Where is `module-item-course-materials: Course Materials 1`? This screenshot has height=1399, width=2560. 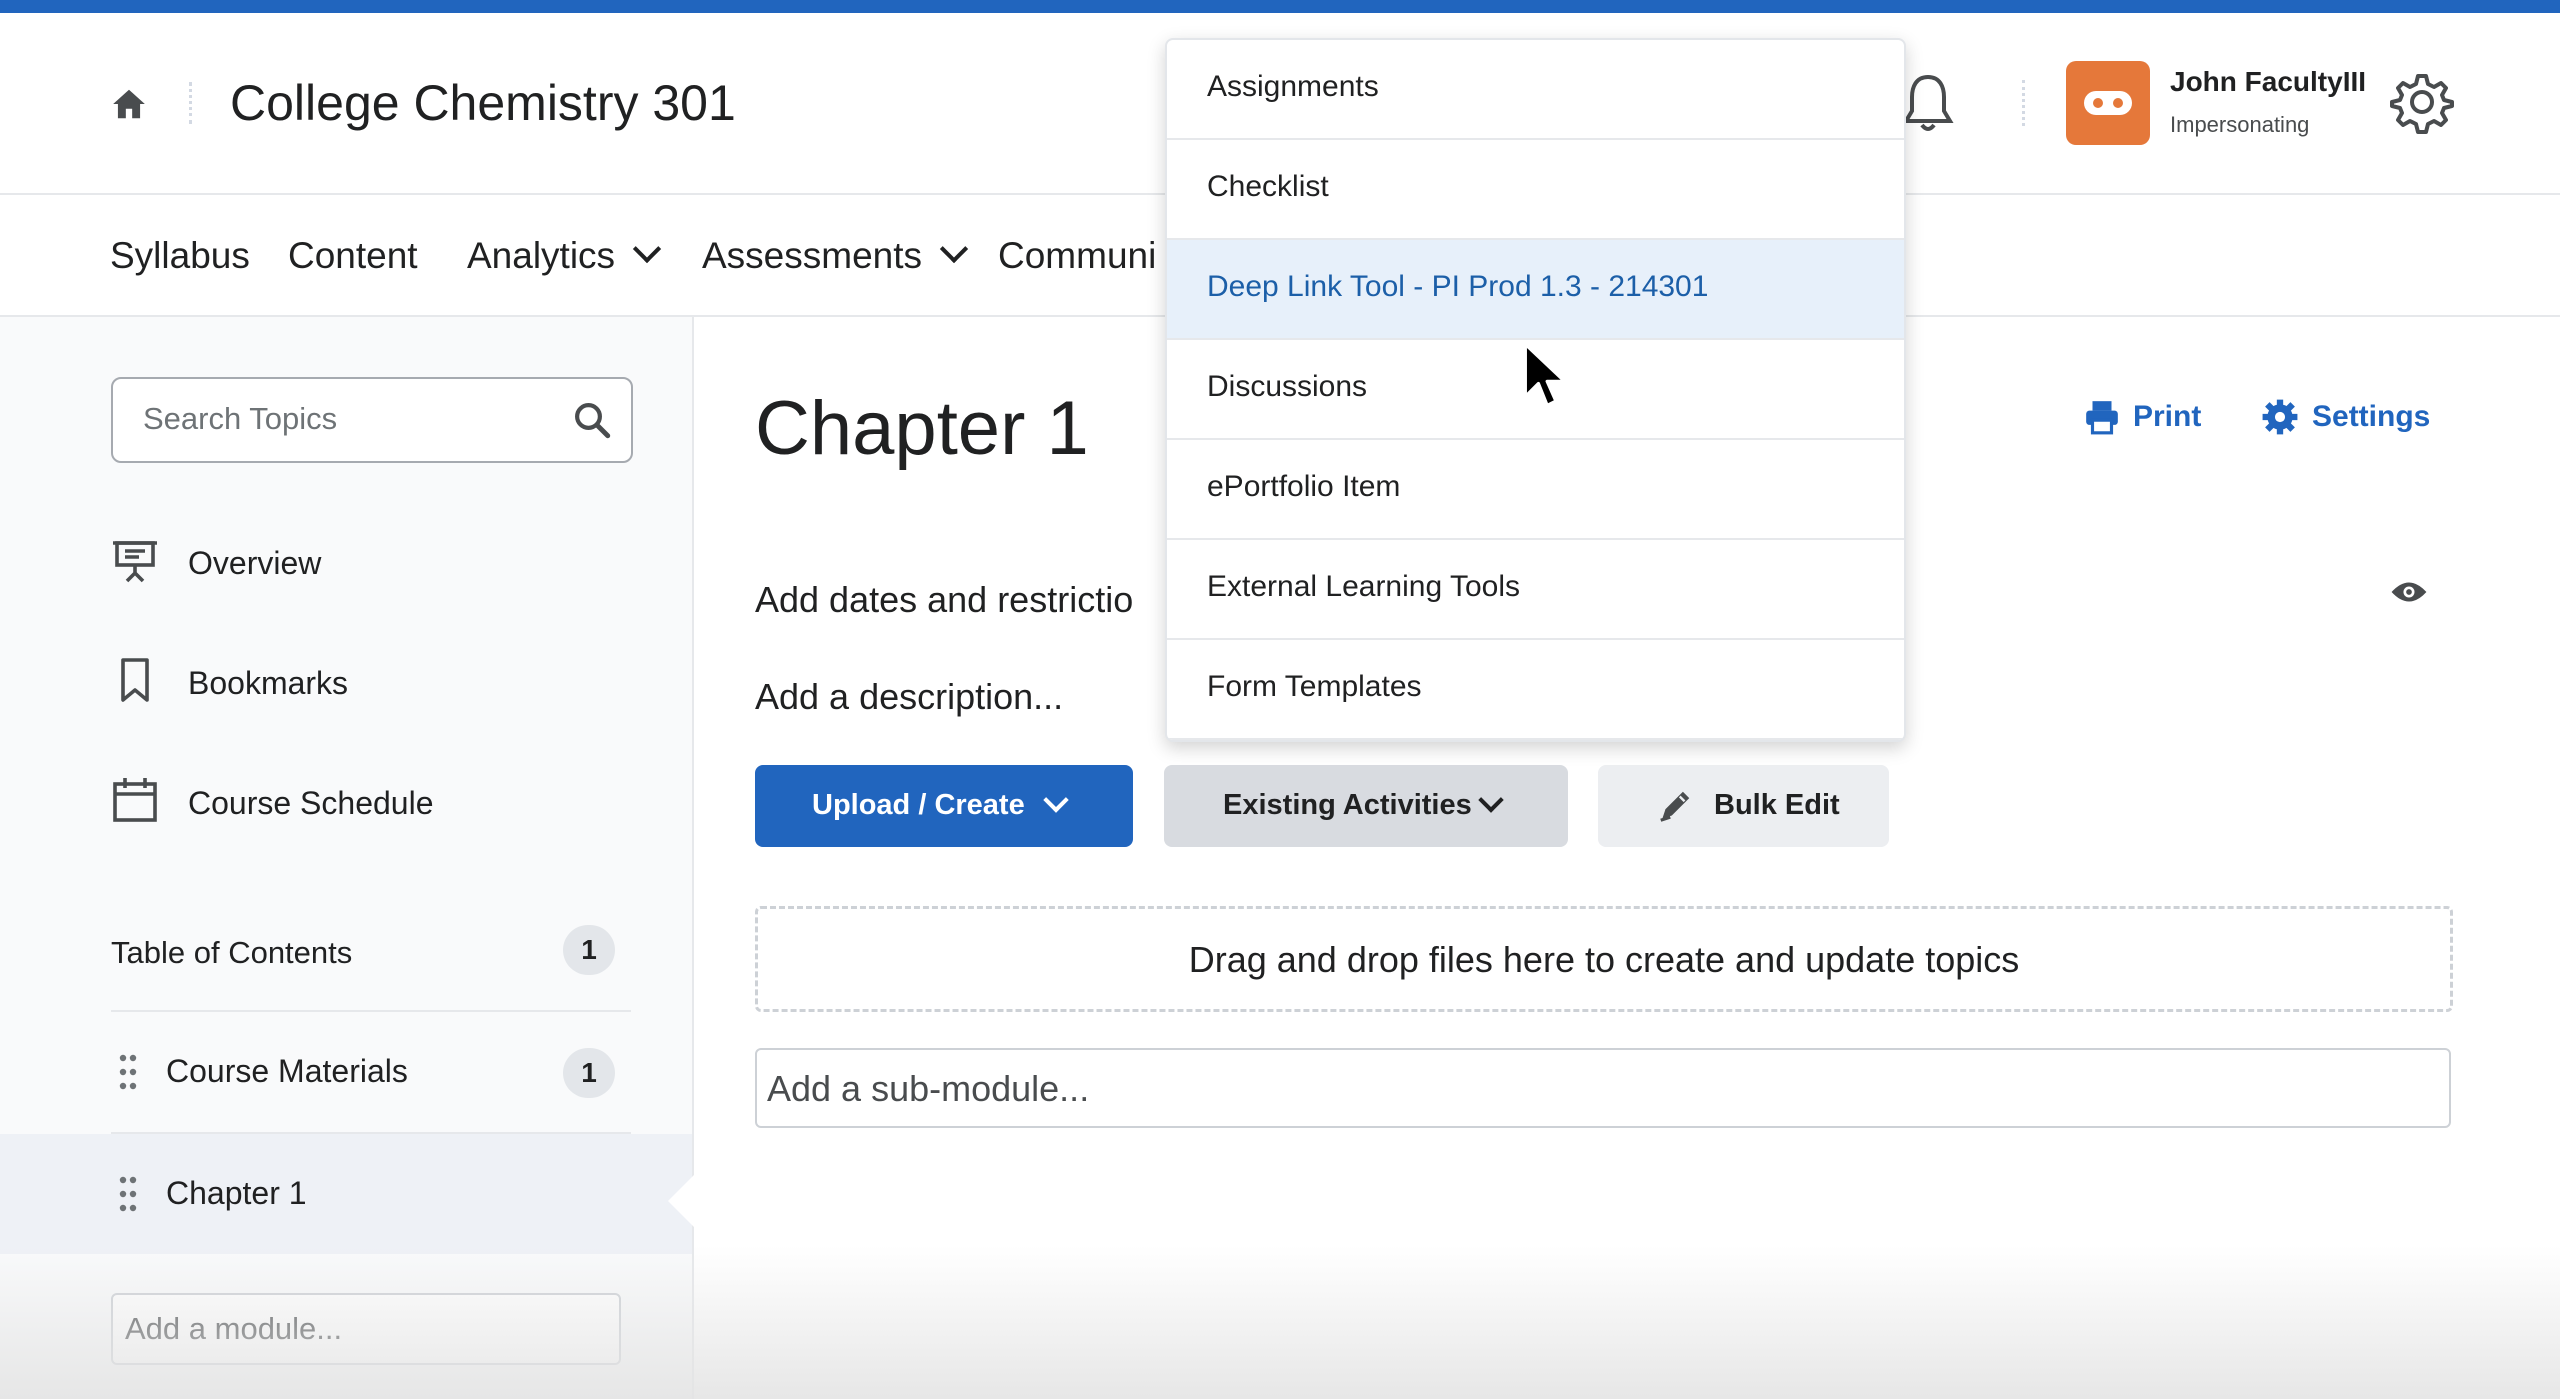
module-item-course-materials: Course Materials 1 is located at coordinates (346, 1072).